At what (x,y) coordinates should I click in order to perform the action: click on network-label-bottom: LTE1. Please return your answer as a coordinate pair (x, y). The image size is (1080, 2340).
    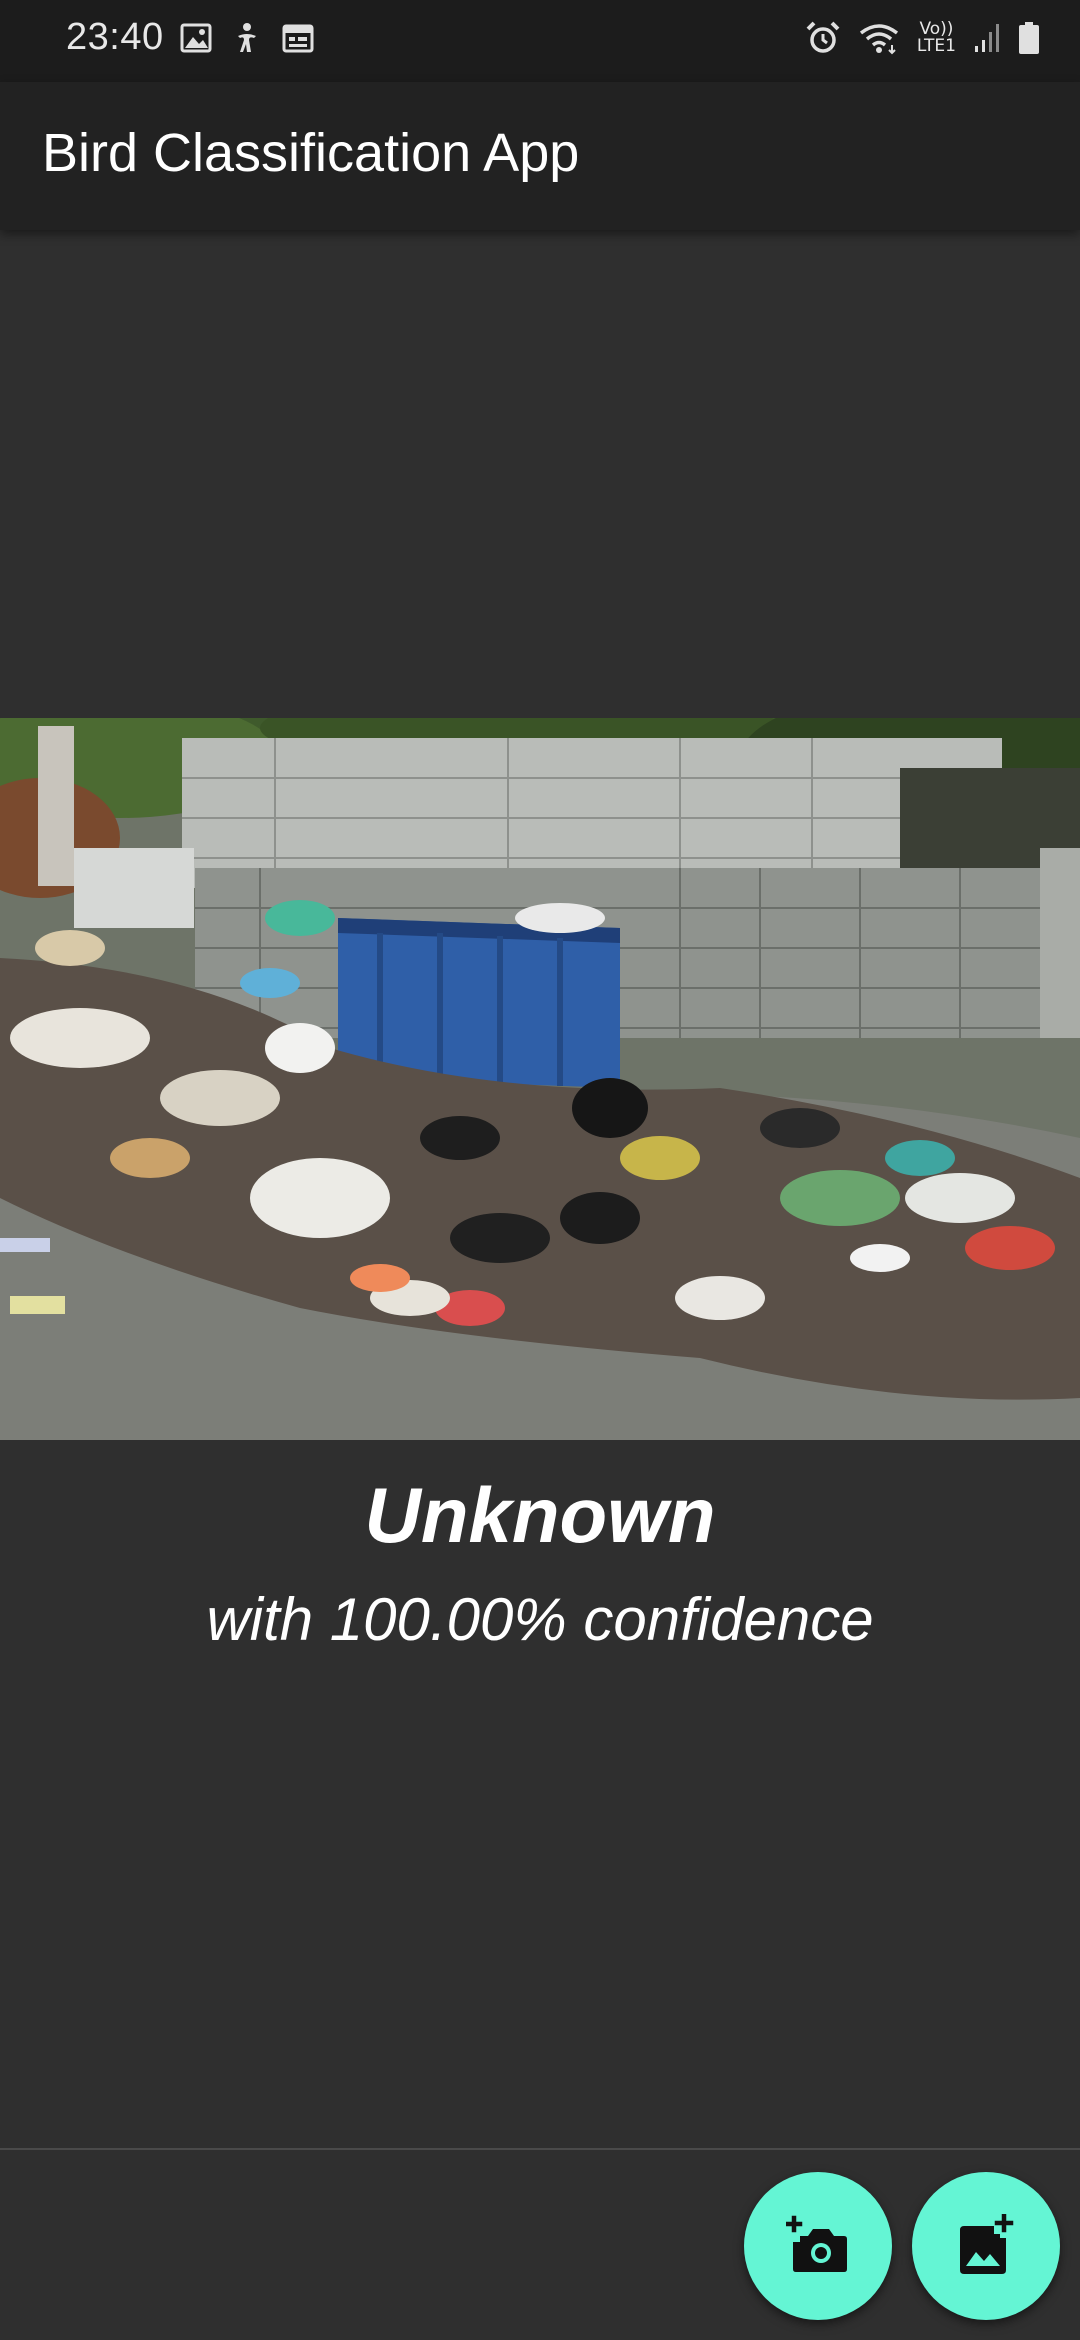
    Looking at the image, I should click on (936, 46).